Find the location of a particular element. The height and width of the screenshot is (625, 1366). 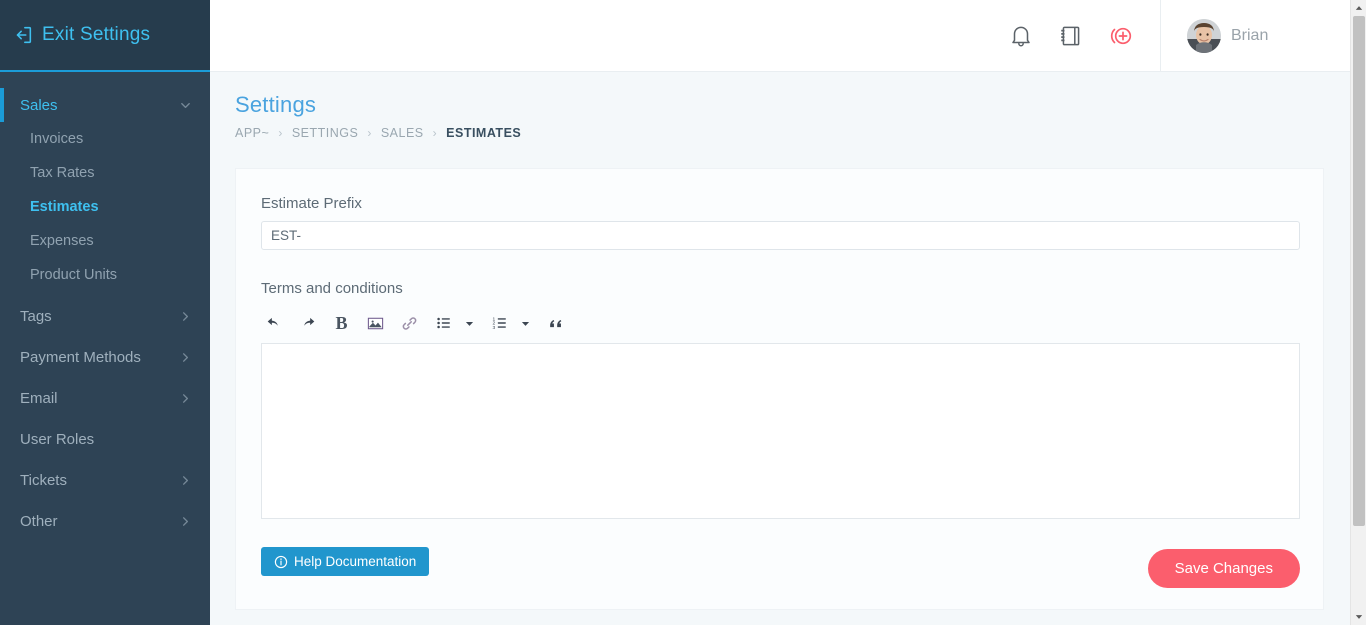

page-scrollbar is located at coordinates (1358, 312).